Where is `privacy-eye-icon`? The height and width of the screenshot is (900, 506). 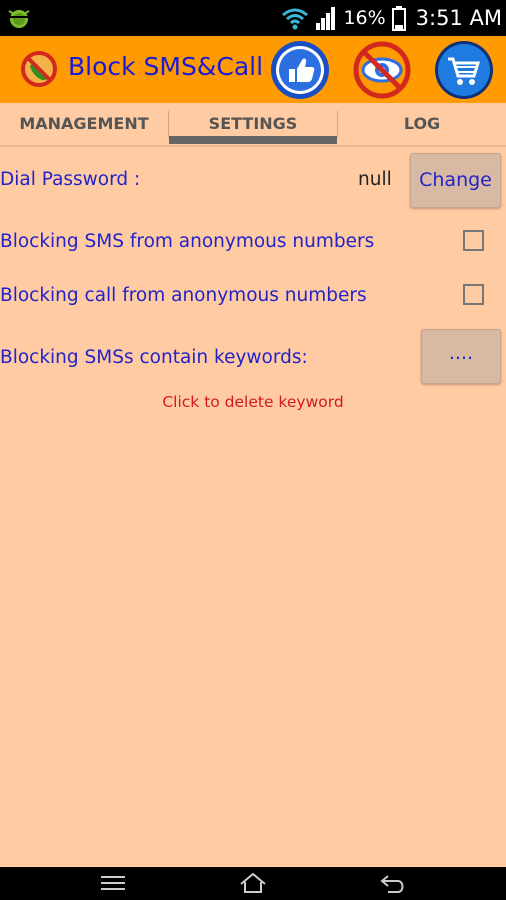 privacy-eye-icon is located at coordinates (382, 70).